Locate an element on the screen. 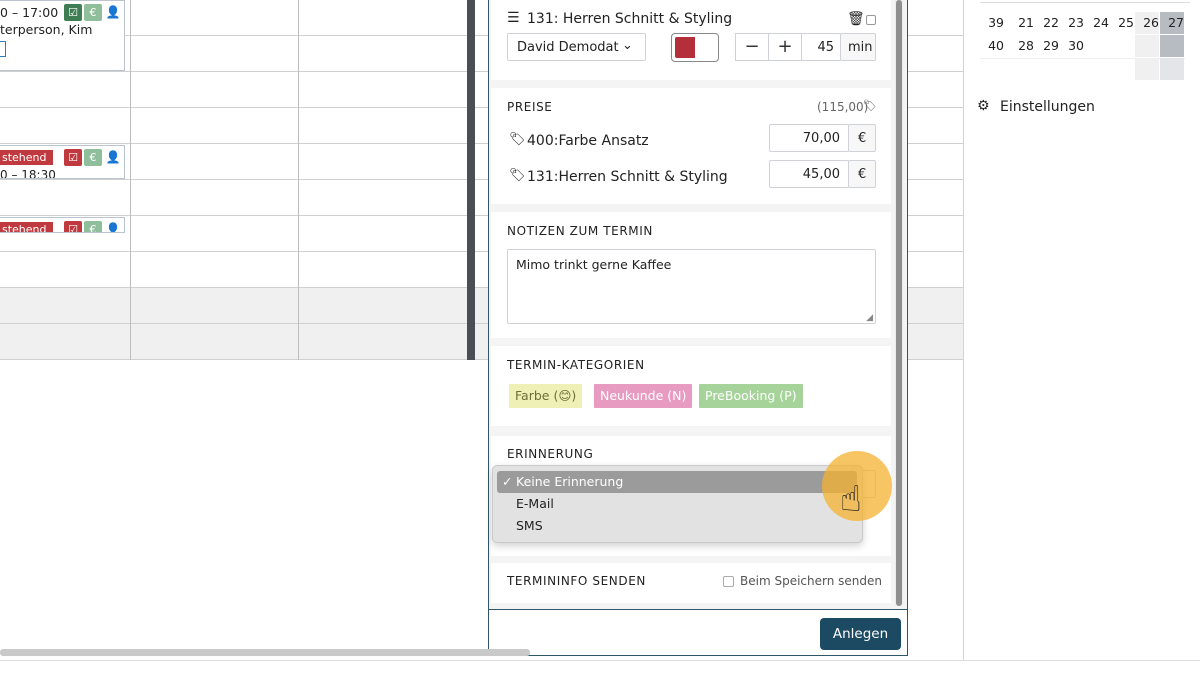 Image resolution: width=1200 pixels, height=675 pixels. appointment-marker is located at coordinates (3, 49).